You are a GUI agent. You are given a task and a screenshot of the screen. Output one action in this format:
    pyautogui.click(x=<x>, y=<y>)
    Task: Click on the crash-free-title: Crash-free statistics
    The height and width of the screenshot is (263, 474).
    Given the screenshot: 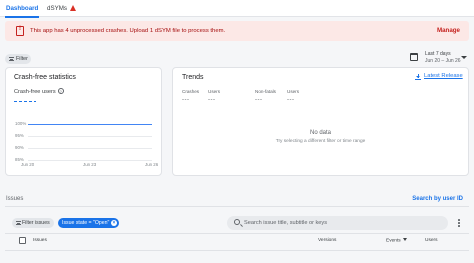 What is the action you would take?
    pyautogui.click(x=45, y=77)
    